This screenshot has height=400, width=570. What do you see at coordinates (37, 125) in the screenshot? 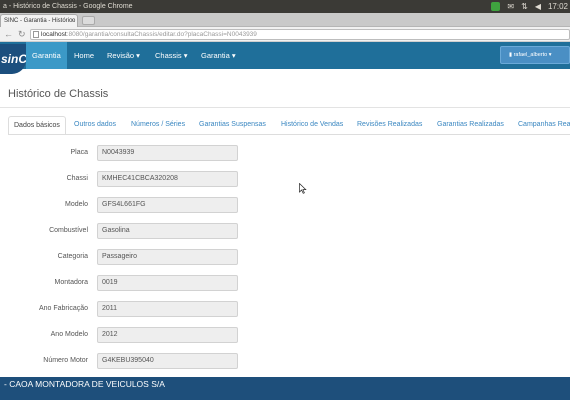
I see `tab-dados-basicos: Dados básicos` at bounding box center [37, 125].